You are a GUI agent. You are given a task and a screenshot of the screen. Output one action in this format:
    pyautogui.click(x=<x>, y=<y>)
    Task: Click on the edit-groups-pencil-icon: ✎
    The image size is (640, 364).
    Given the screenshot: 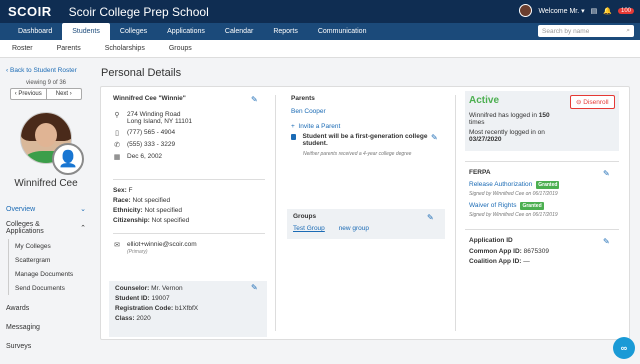 What is the action you would take?
    pyautogui.click(x=430, y=217)
    